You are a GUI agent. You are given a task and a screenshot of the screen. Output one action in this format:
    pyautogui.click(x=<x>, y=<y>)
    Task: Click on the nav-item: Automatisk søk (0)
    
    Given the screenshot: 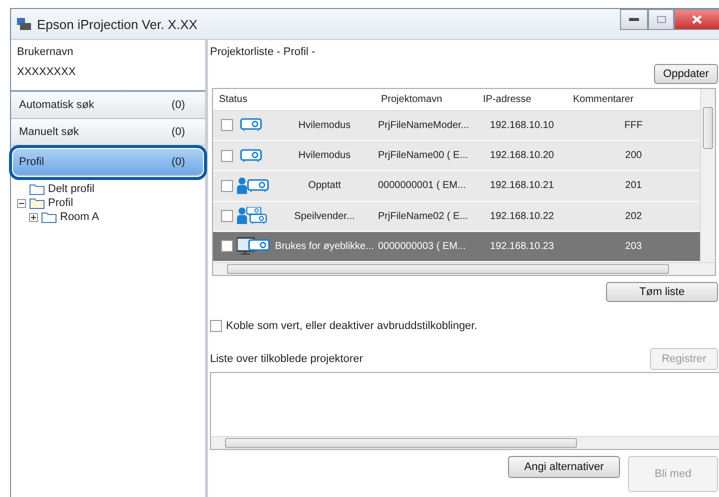 What is the action you would take?
    pyautogui.click(x=108, y=105)
    